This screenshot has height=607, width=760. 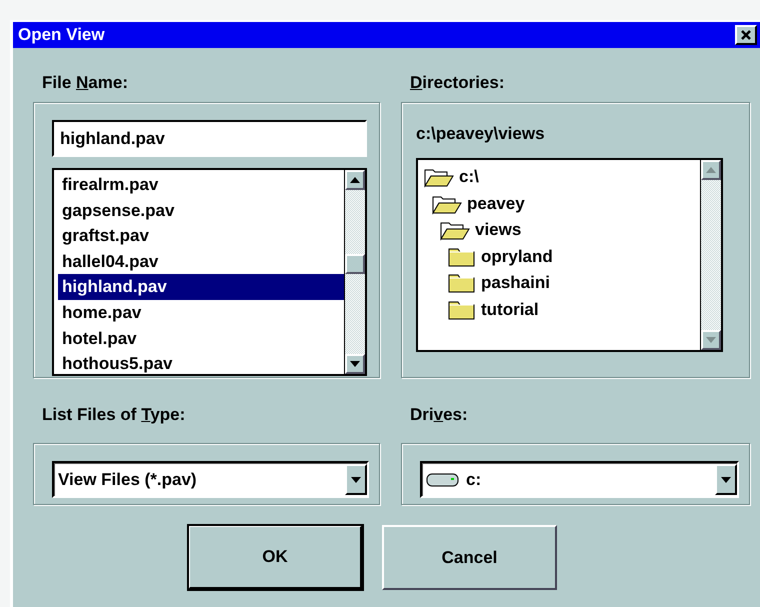 What do you see at coordinates (114, 414) in the screenshot?
I see `field-label: List Files of Type:` at bounding box center [114, 414].